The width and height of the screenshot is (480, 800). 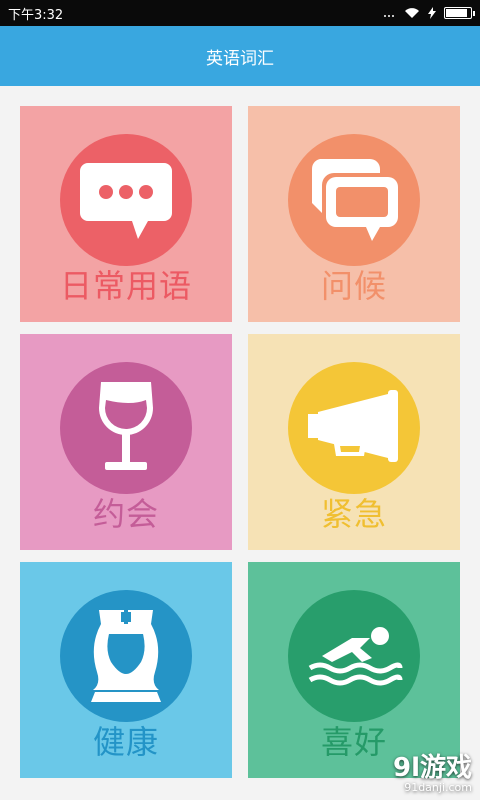 I want to click on app-bar: 英语词汇, so click(x=240, y=56).